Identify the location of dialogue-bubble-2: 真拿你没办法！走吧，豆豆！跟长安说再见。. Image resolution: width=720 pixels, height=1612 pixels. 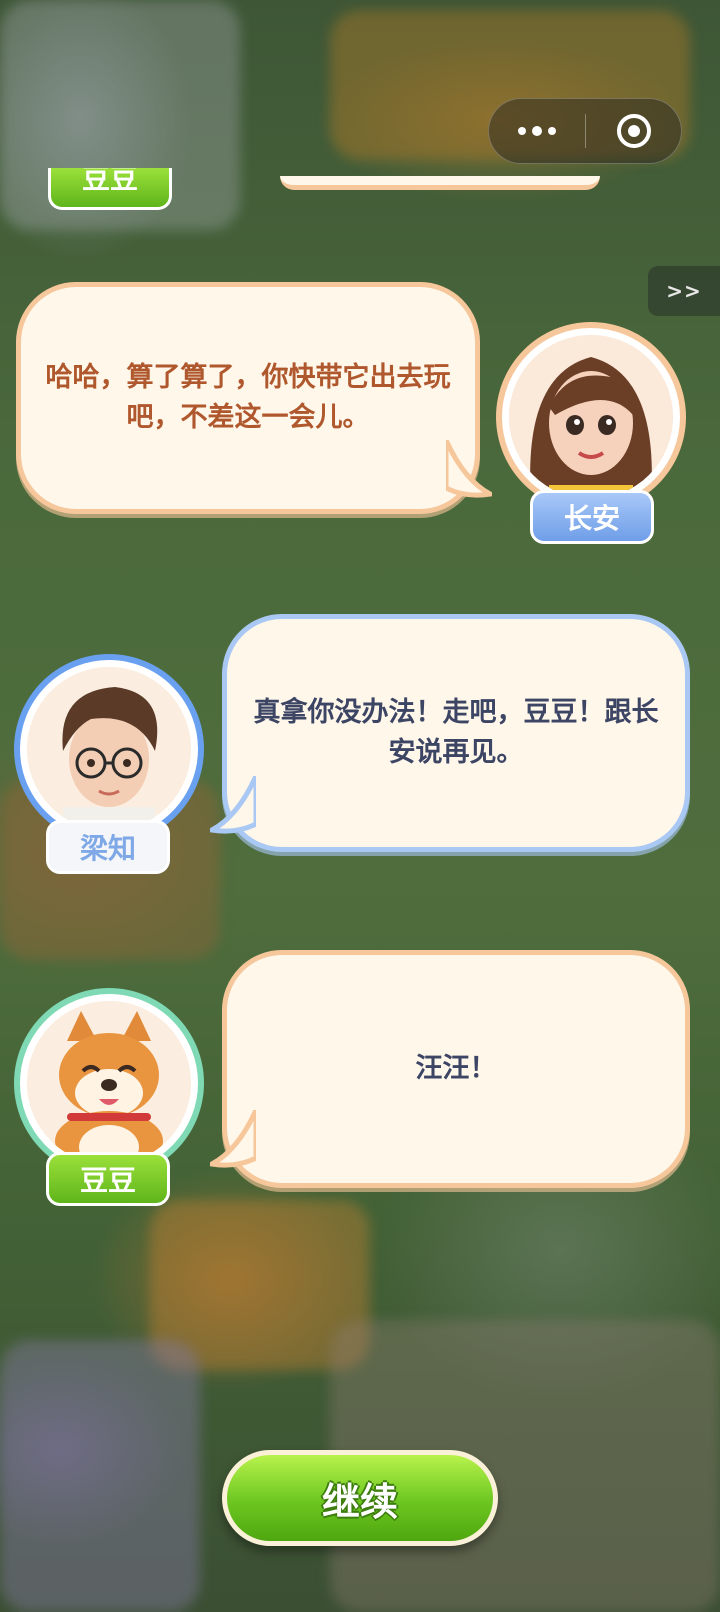
(456, 733).